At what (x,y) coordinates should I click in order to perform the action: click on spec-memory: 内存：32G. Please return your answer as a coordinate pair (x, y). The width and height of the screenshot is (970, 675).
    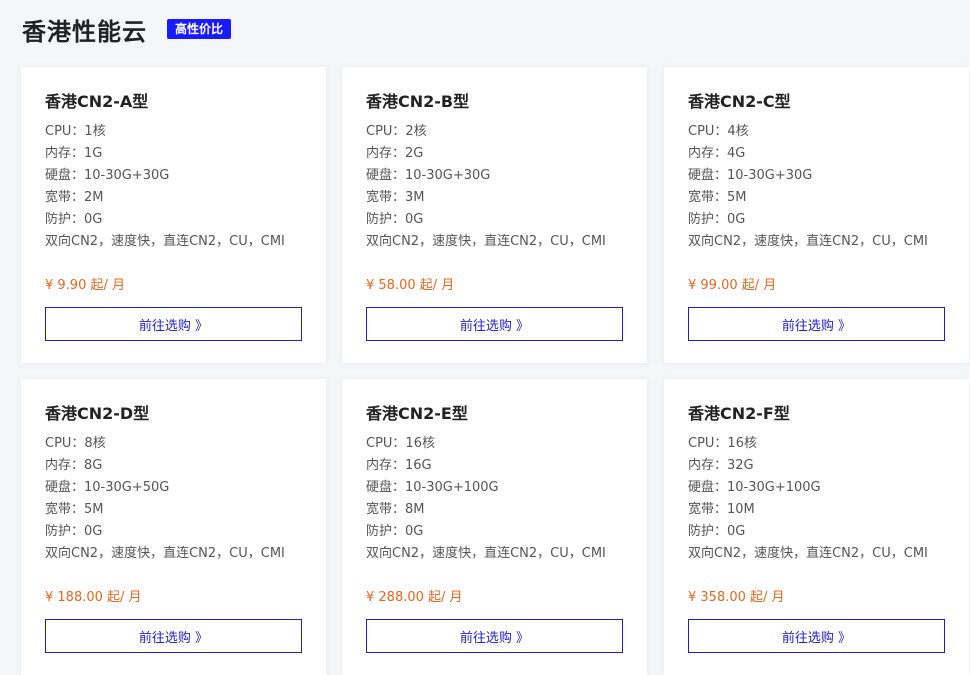
    Looking at the image, I should click on (721, 465).